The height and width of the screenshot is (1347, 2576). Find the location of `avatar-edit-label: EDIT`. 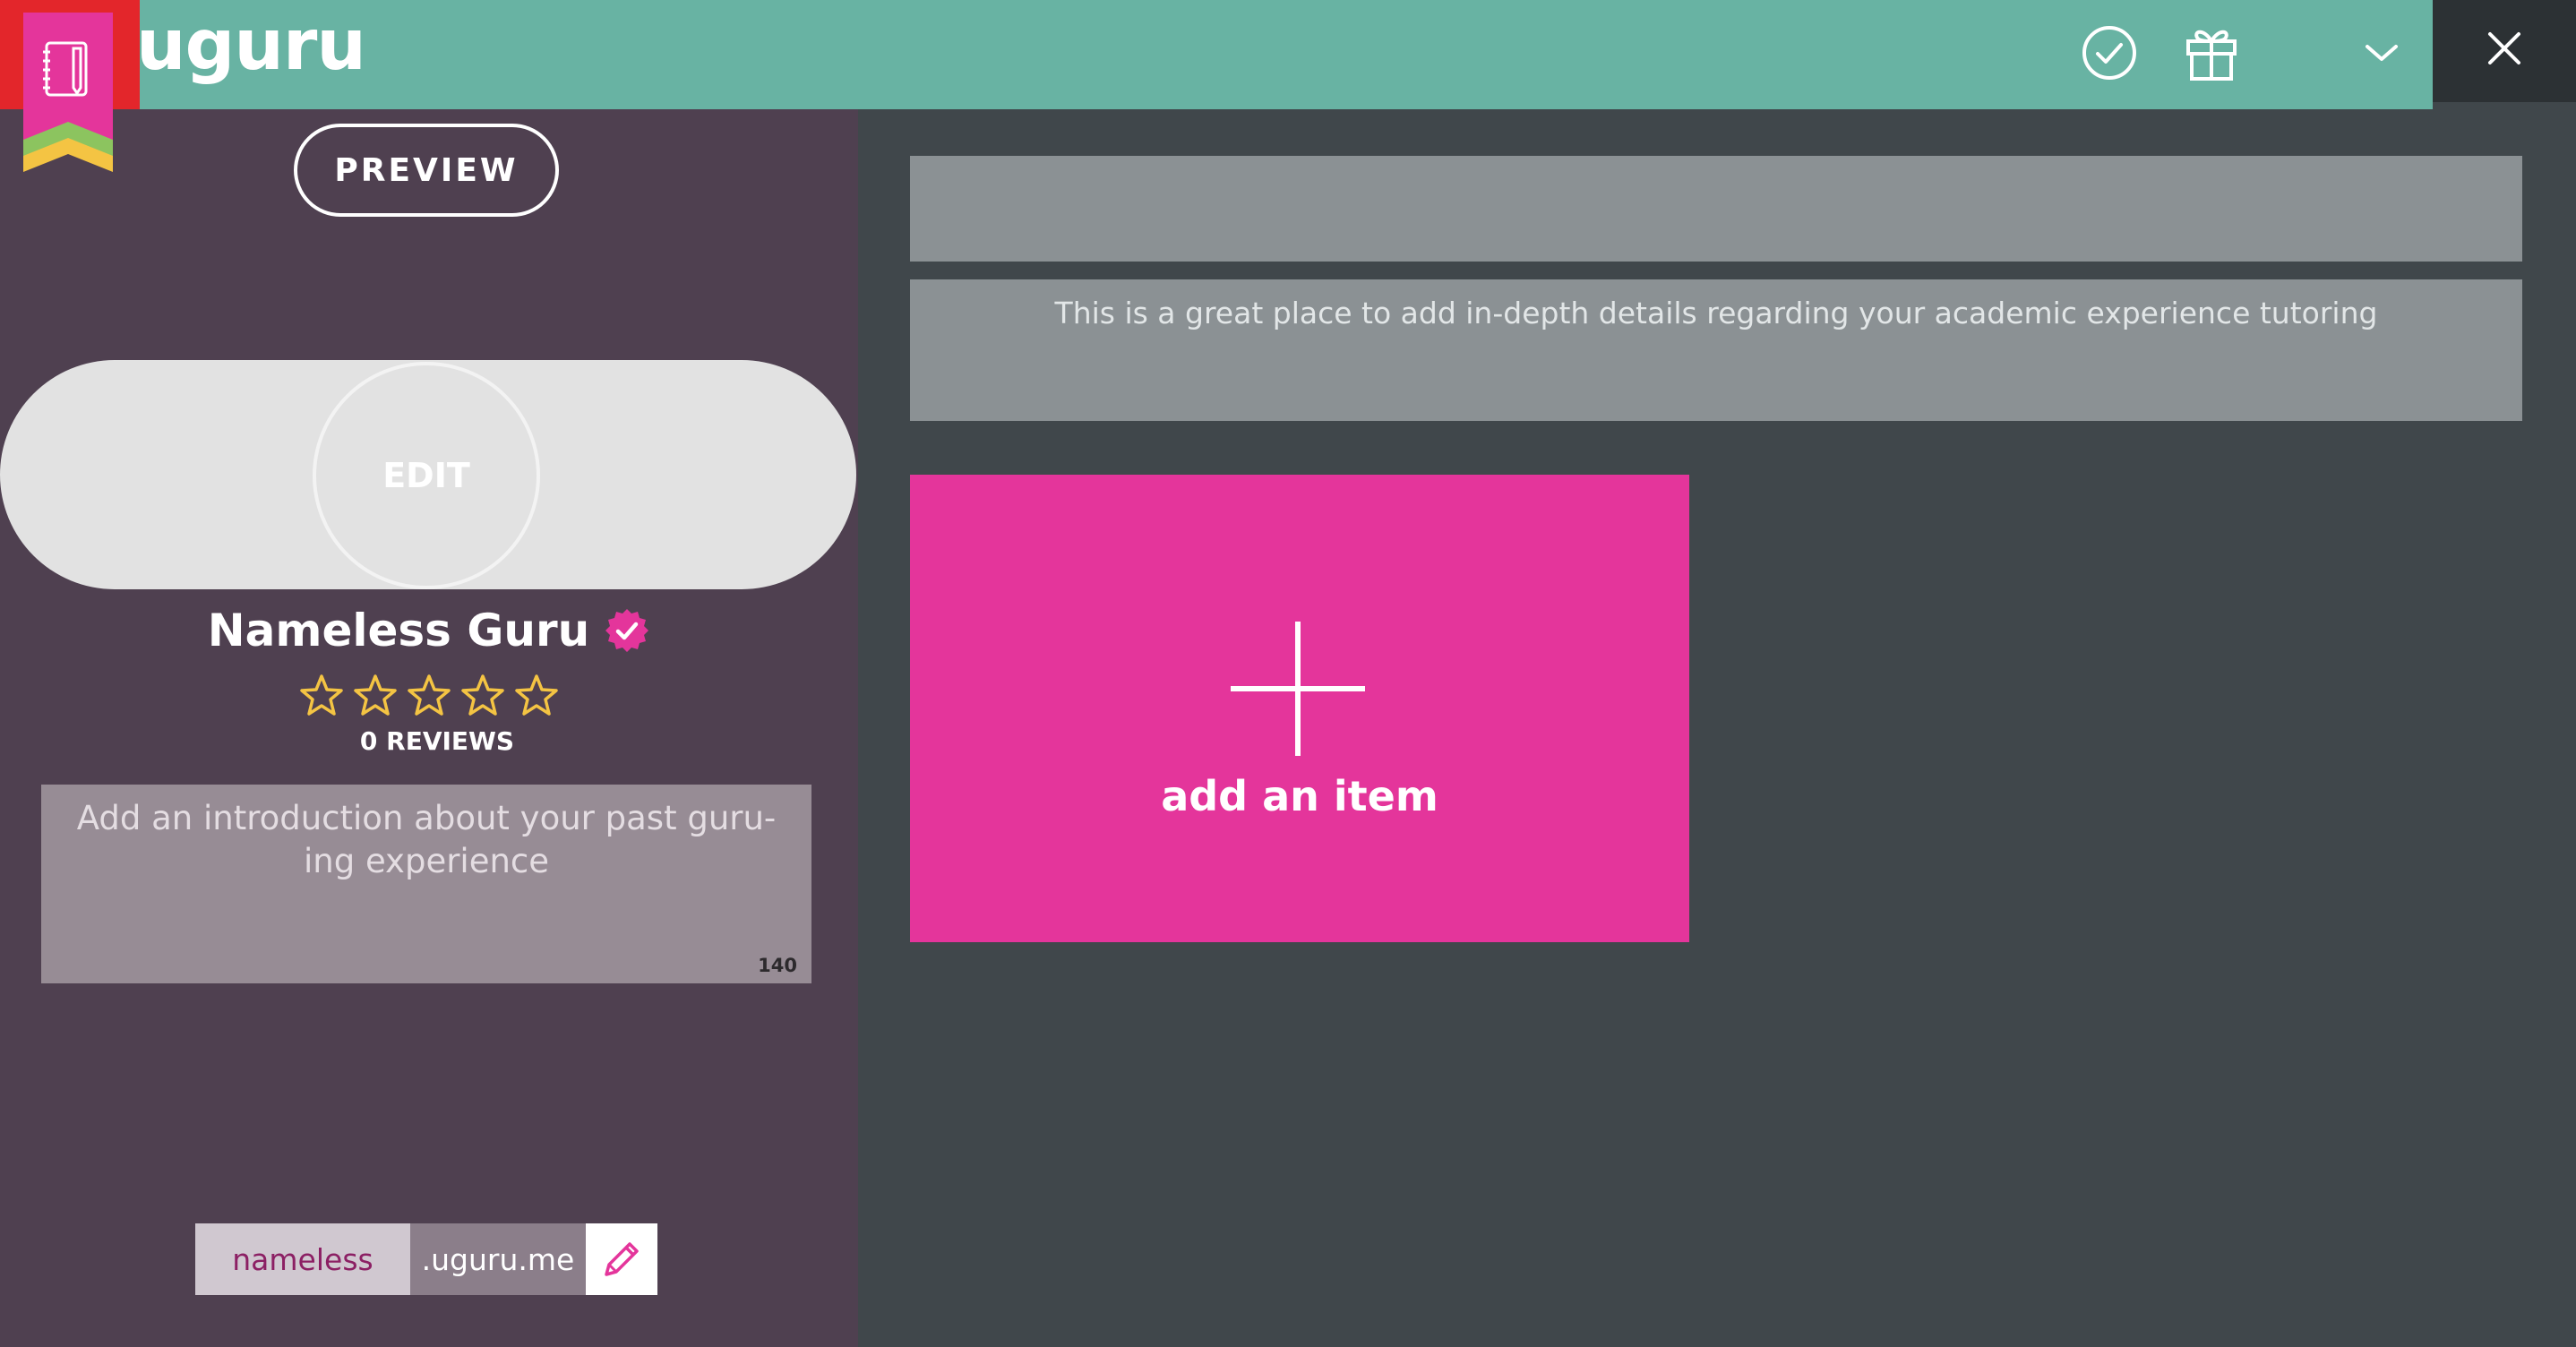

avatar-edit-label: EDIT is located at coordinates (426, 476).